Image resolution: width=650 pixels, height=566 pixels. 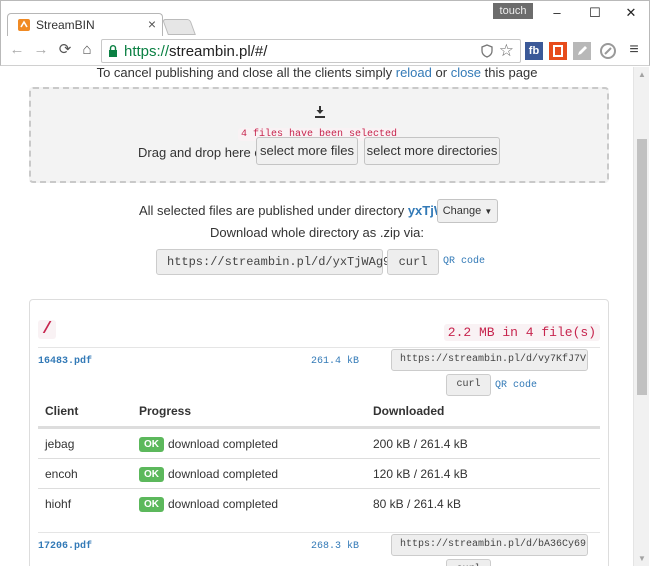 What do you see at coordinates (534, 51) in the screenshot?
I see `facebook-extension-icon: fb` at bounding box center [534, 51].